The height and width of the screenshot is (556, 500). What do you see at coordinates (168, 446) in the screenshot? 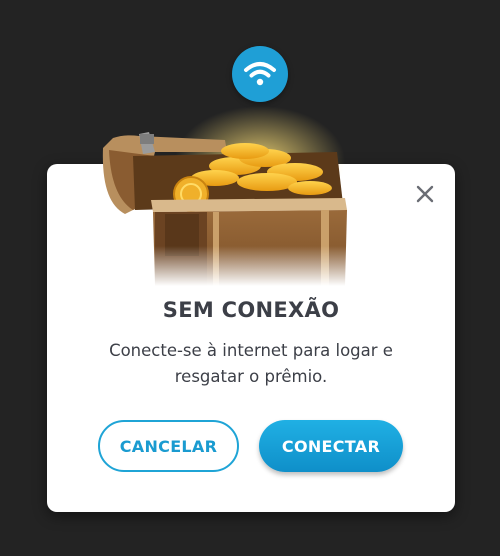
I see `cancel-button: CANCELAR` at bounding box center [168, 446].